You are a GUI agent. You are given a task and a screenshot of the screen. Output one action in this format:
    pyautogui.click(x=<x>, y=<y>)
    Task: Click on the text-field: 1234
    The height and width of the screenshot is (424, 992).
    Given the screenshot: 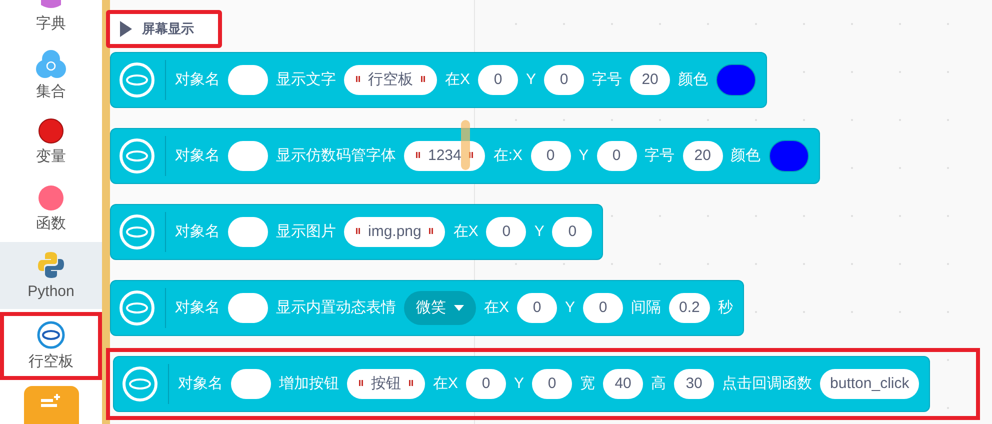 What is the action you would take?
    pyautogui.click(x=445, y=156)
    